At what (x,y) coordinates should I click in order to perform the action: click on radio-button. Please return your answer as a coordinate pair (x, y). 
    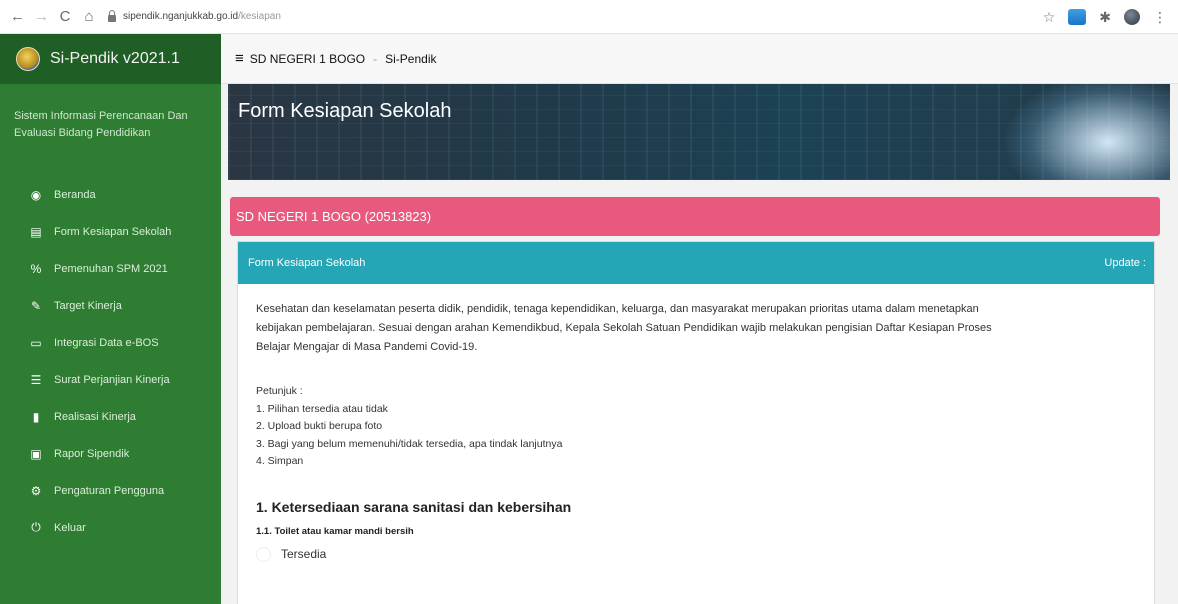
    Looking at the image, I should click on (263, 554).